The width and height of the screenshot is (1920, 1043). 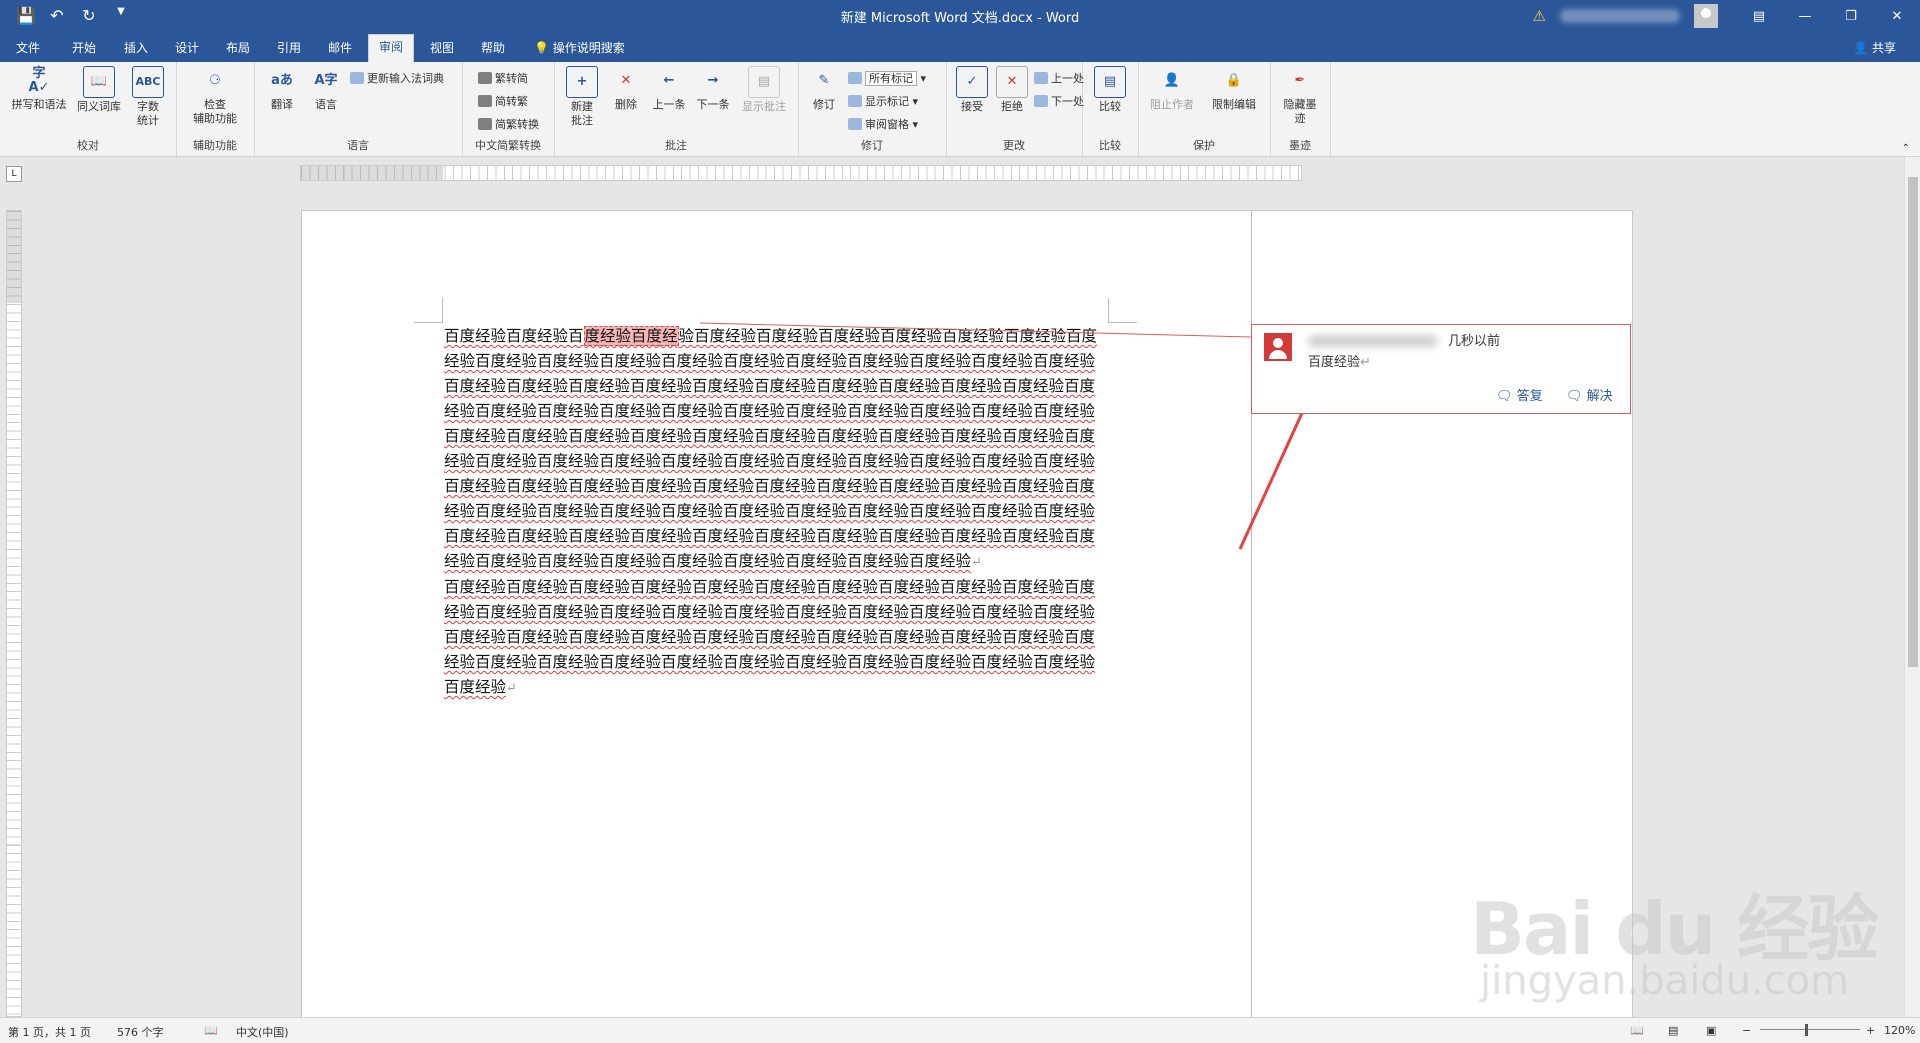 What do you see at coordinates (99, 82) in the screenshot?
I see `book-icon: 📖` at bounding box center [99, 82].